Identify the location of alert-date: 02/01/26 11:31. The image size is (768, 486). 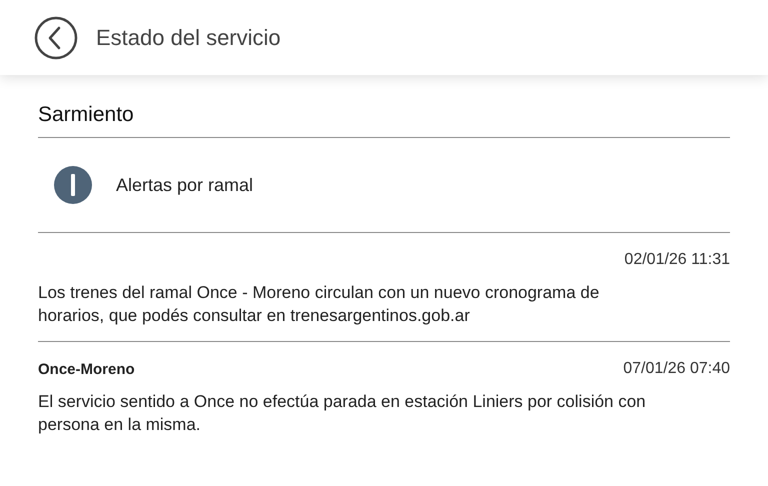
(677, 260).